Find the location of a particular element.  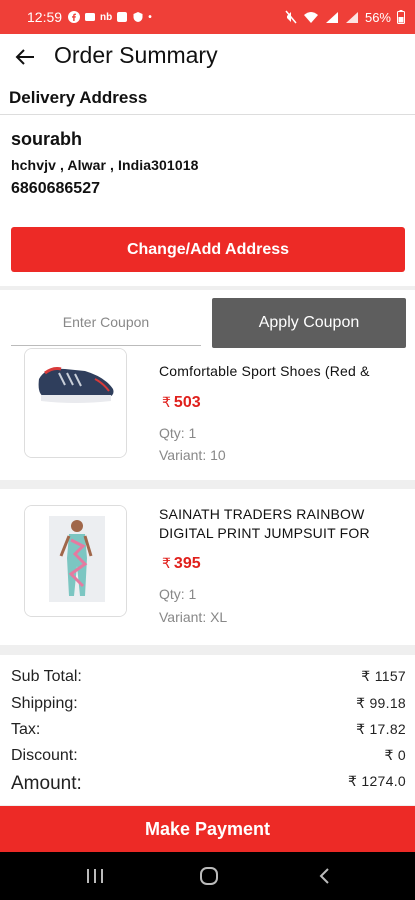

app-icon is located at coordinates (122, 17).